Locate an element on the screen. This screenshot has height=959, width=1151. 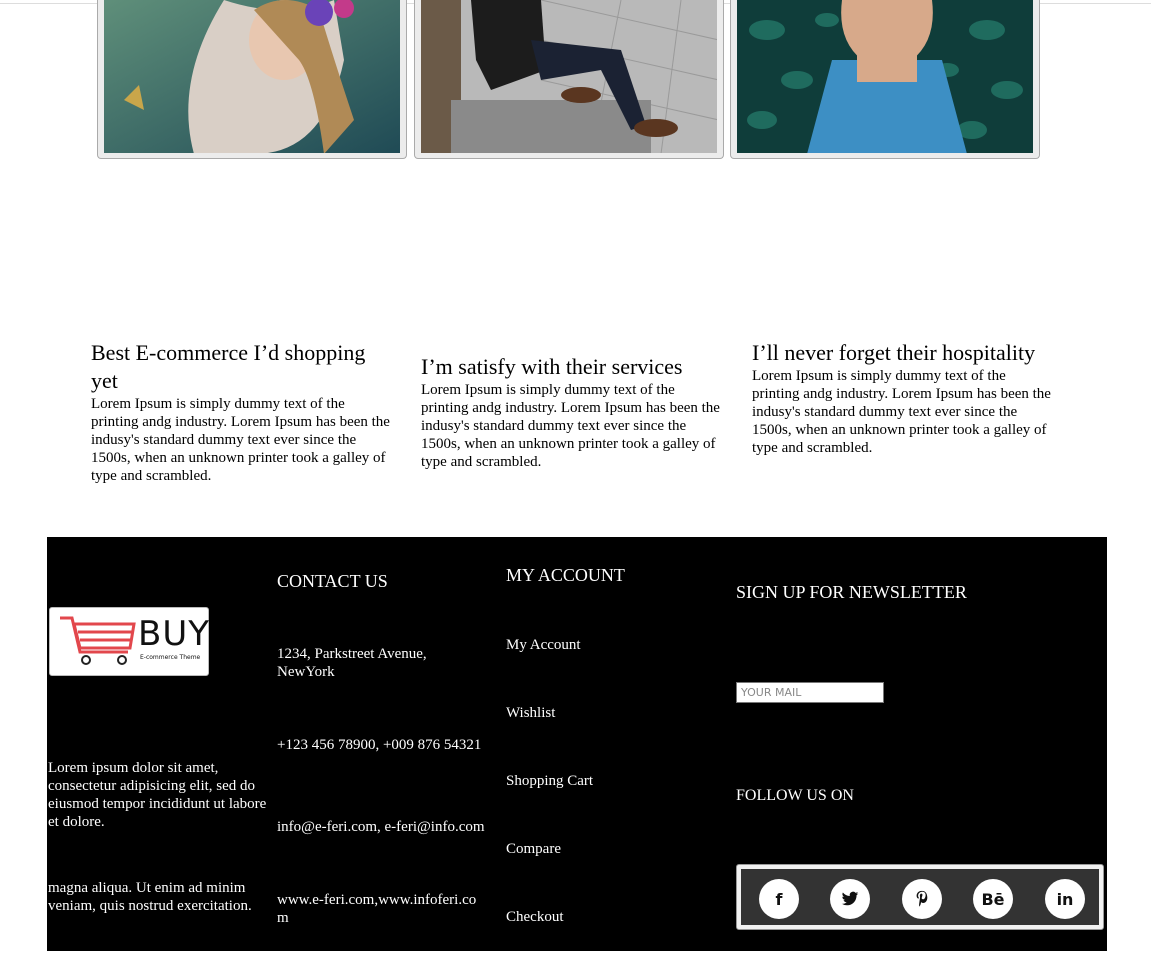
gallery-photo-man-sitting is located at coordinates (569, 79).